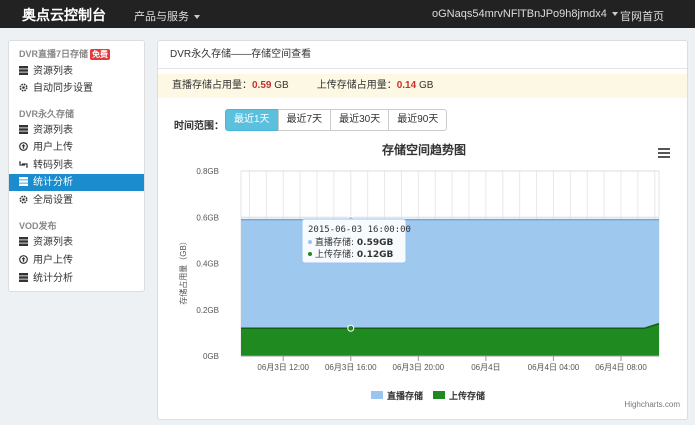 This screenshot has height=425, width=695. Describe the element at coordinates (76, 200) in the screenshot. I see `sidebar-item-global-settings: 全局设置` at that location.